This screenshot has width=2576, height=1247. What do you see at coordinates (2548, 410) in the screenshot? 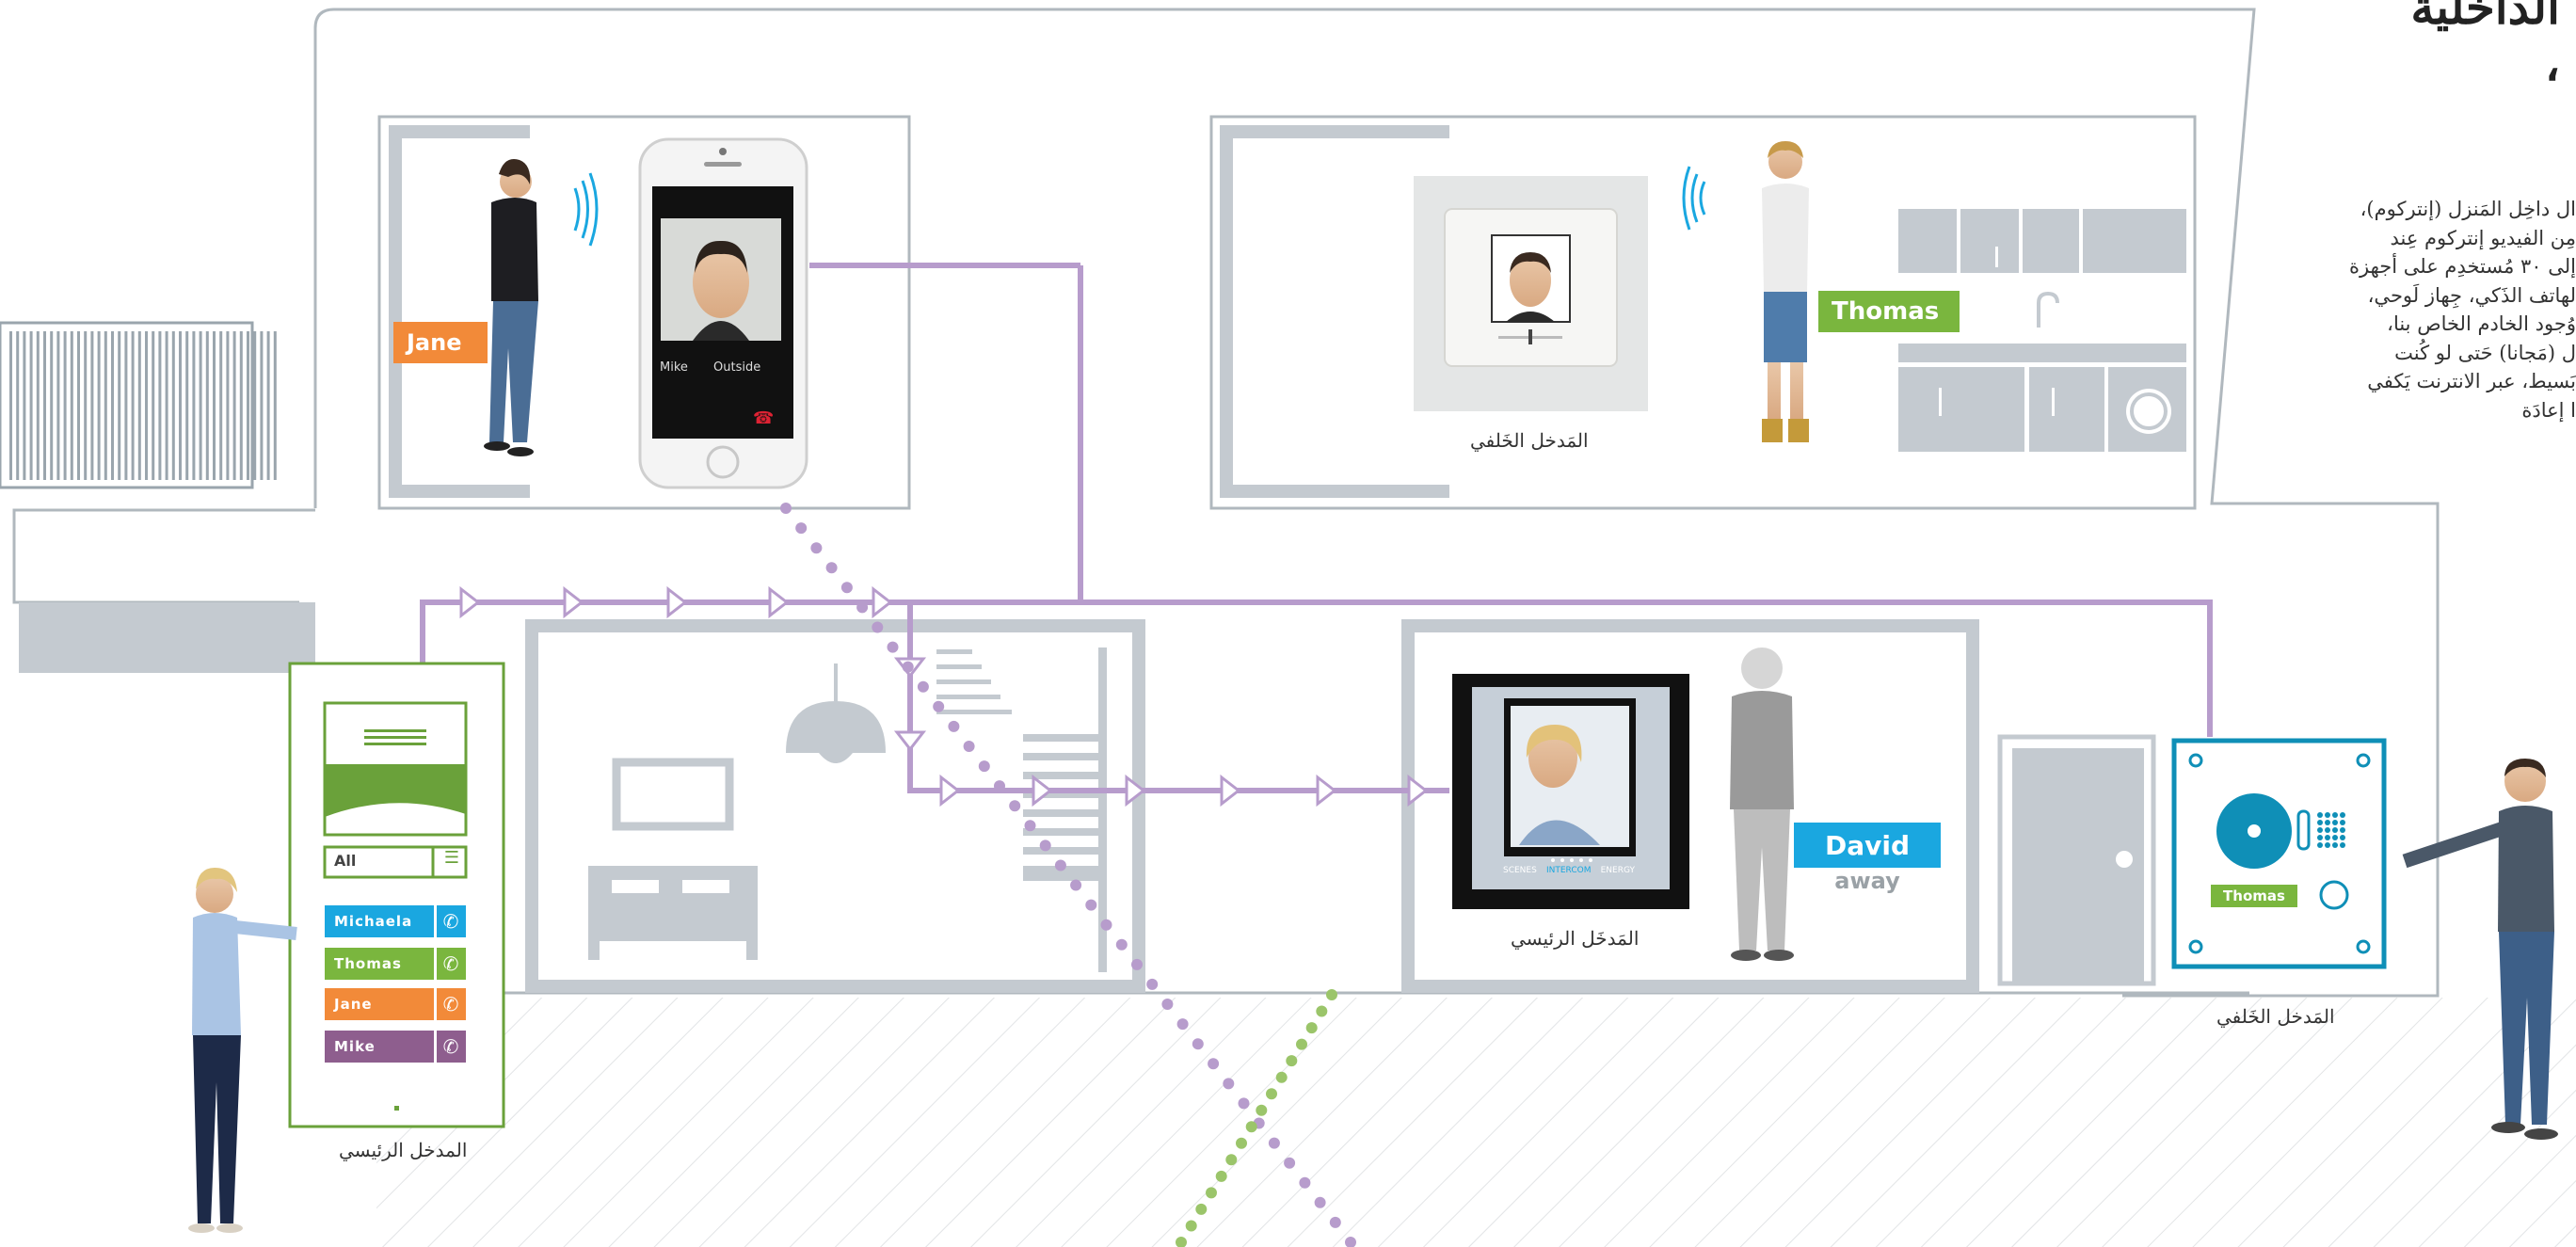
I see `description-line: ا إعادَة` at bounding box center [2548, 410].